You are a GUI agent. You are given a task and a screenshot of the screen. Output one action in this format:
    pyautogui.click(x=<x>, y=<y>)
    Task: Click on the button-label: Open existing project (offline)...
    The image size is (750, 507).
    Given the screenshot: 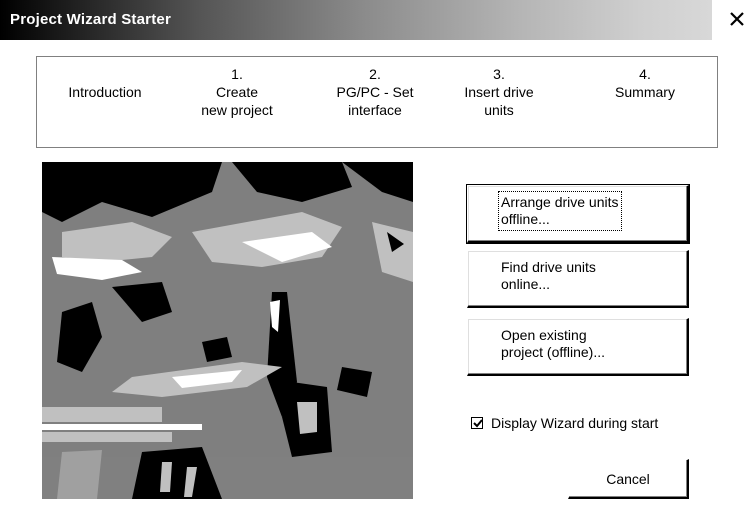 What is the action you would take?
    pyautogui.click(x=553, y=343)
    